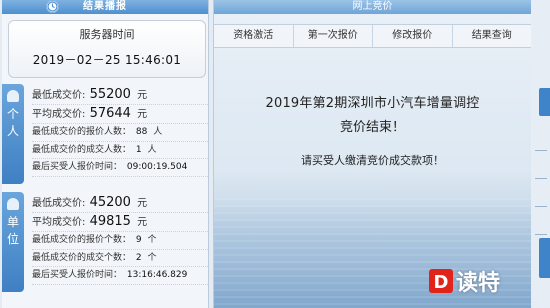  I want to click on personal-last-bid-time-label: 最后买受人报价时间：, so click(77, 167).